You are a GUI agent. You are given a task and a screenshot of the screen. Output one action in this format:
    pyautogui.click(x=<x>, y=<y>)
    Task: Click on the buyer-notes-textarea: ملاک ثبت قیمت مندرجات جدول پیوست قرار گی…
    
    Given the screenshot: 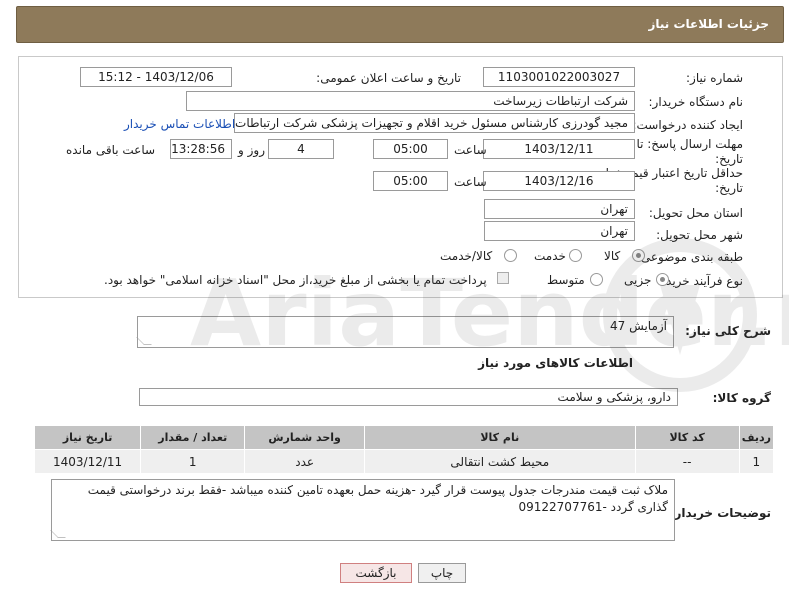 What is the action you would take?
    pyautogui.click(x=362, y=510)
    